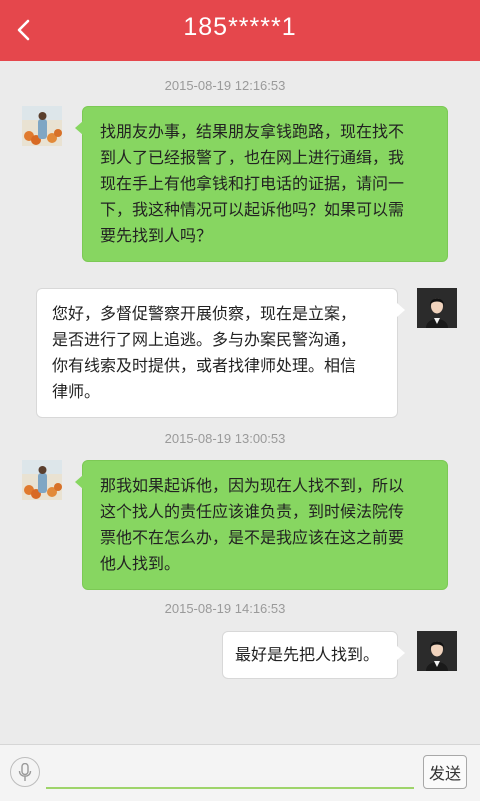 The image size is (480, 801). What do you see at coordinates (225, 438) in the screenshot?
I see `message-timestamp: 2015-08-19 13:00:53` at bounding box center [225, 438].